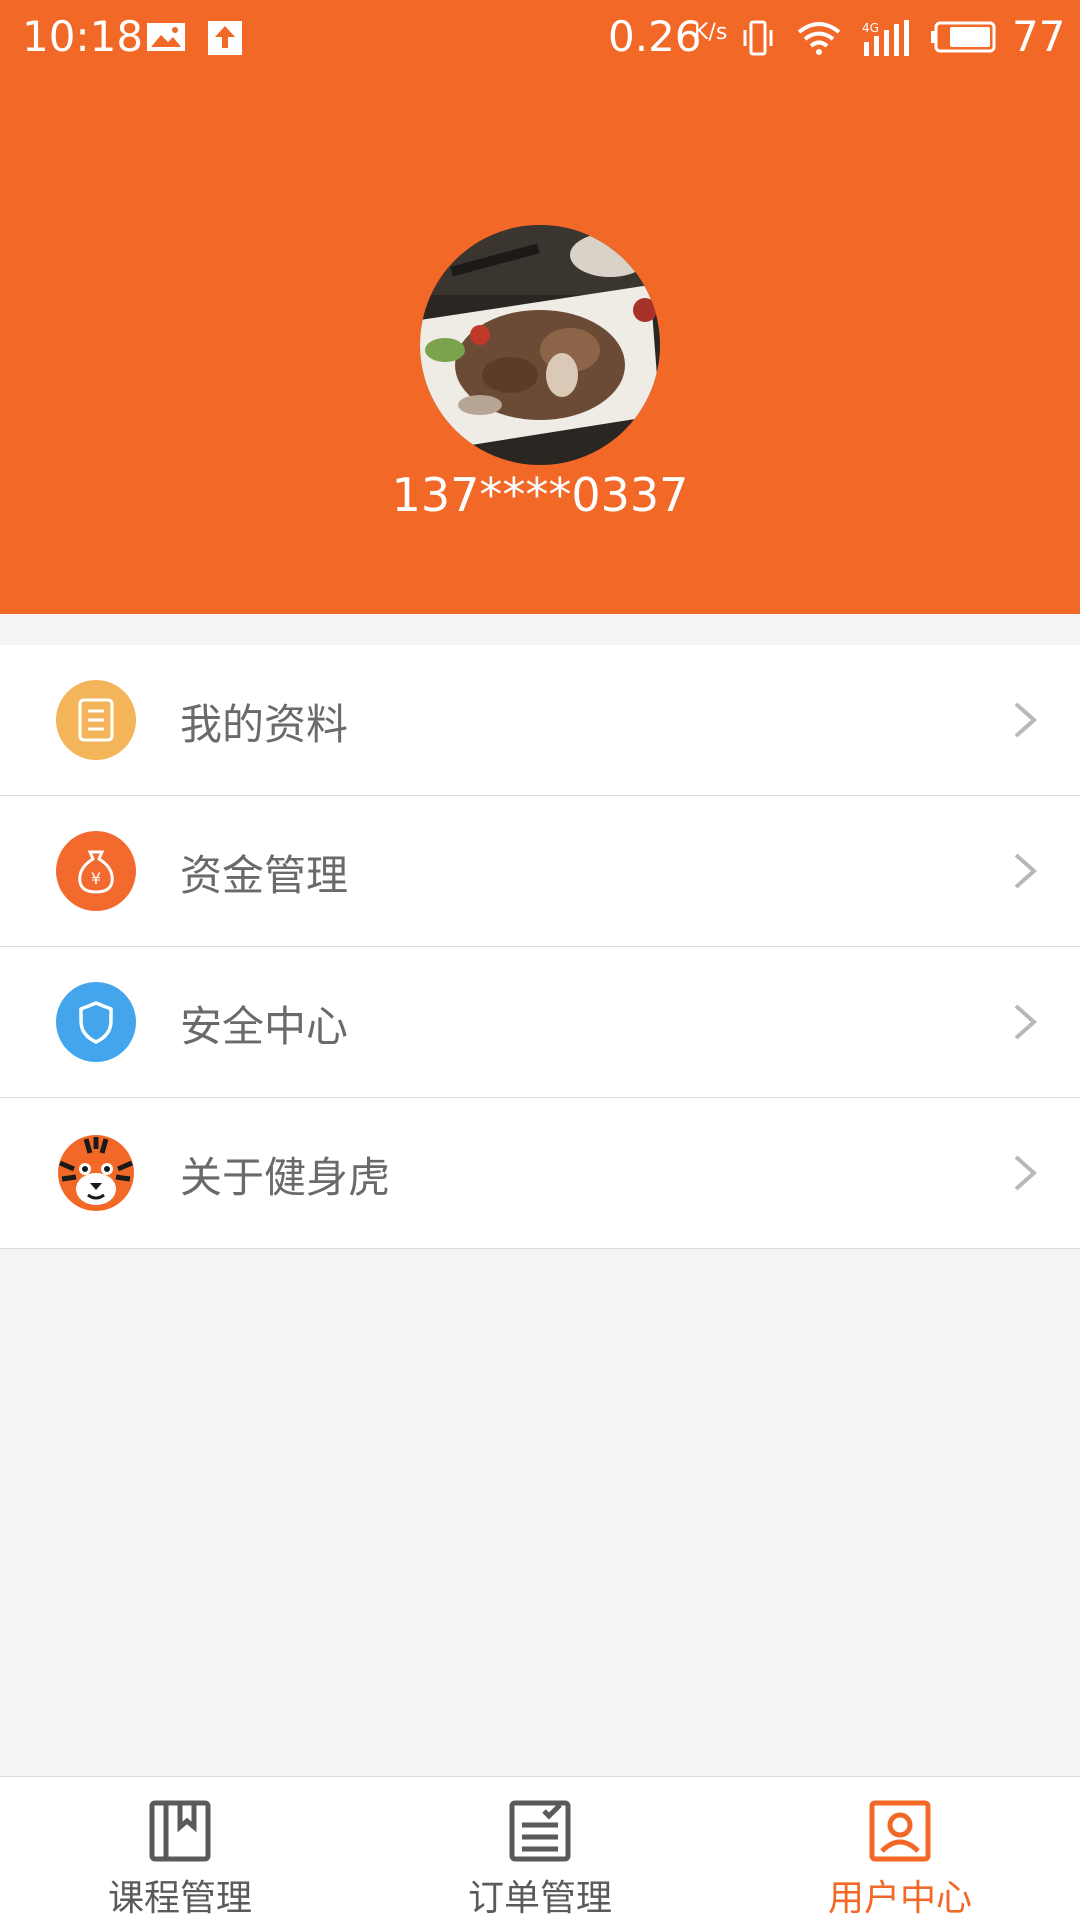  Describe the element at coordinates (885, 38) in the screenshot. I see `signal-4g-icon: 4G` at that location.